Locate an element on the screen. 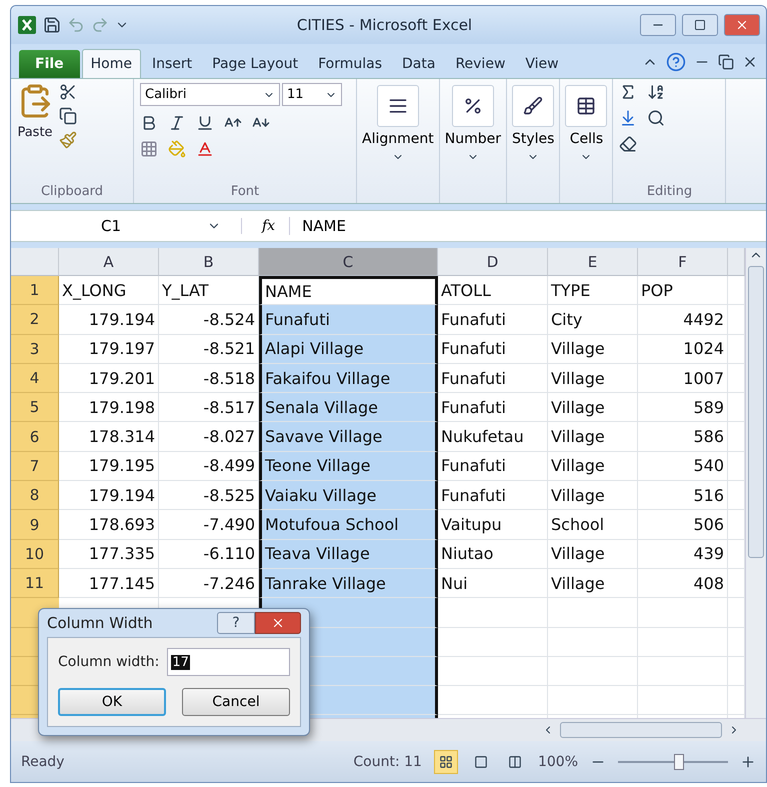 Image resolution: width=767 pixels, height=787 pixels. excel-logo-icon is located at coordinates (27, 25).